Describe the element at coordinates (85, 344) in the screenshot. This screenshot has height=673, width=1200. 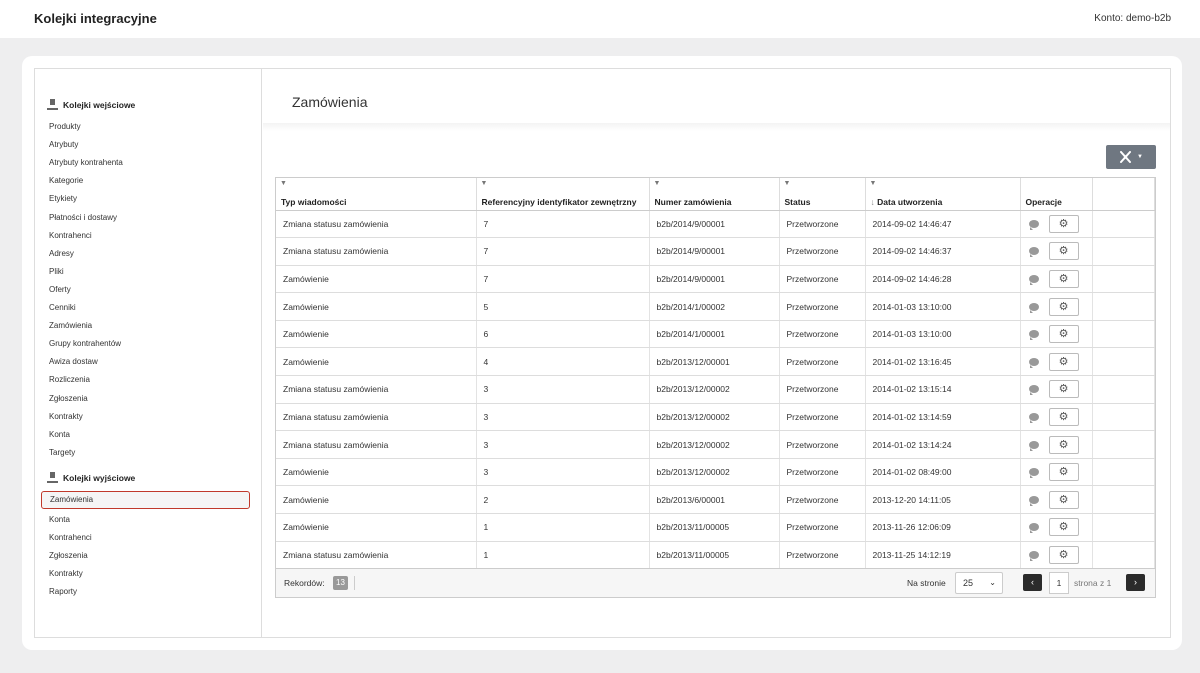
I see `sidebar-item-grupy-kontrahentów: Grupy kontrahentów` at that location.